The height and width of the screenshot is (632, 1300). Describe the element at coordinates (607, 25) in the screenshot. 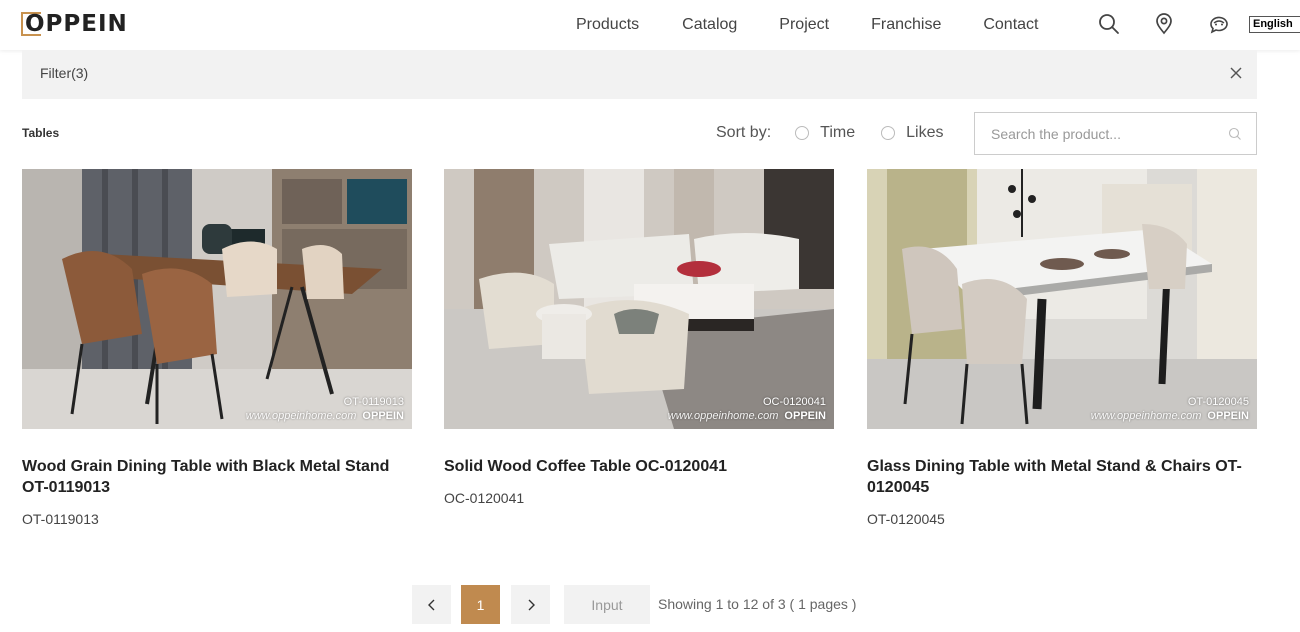

I see `nav-products: Products` at that location.